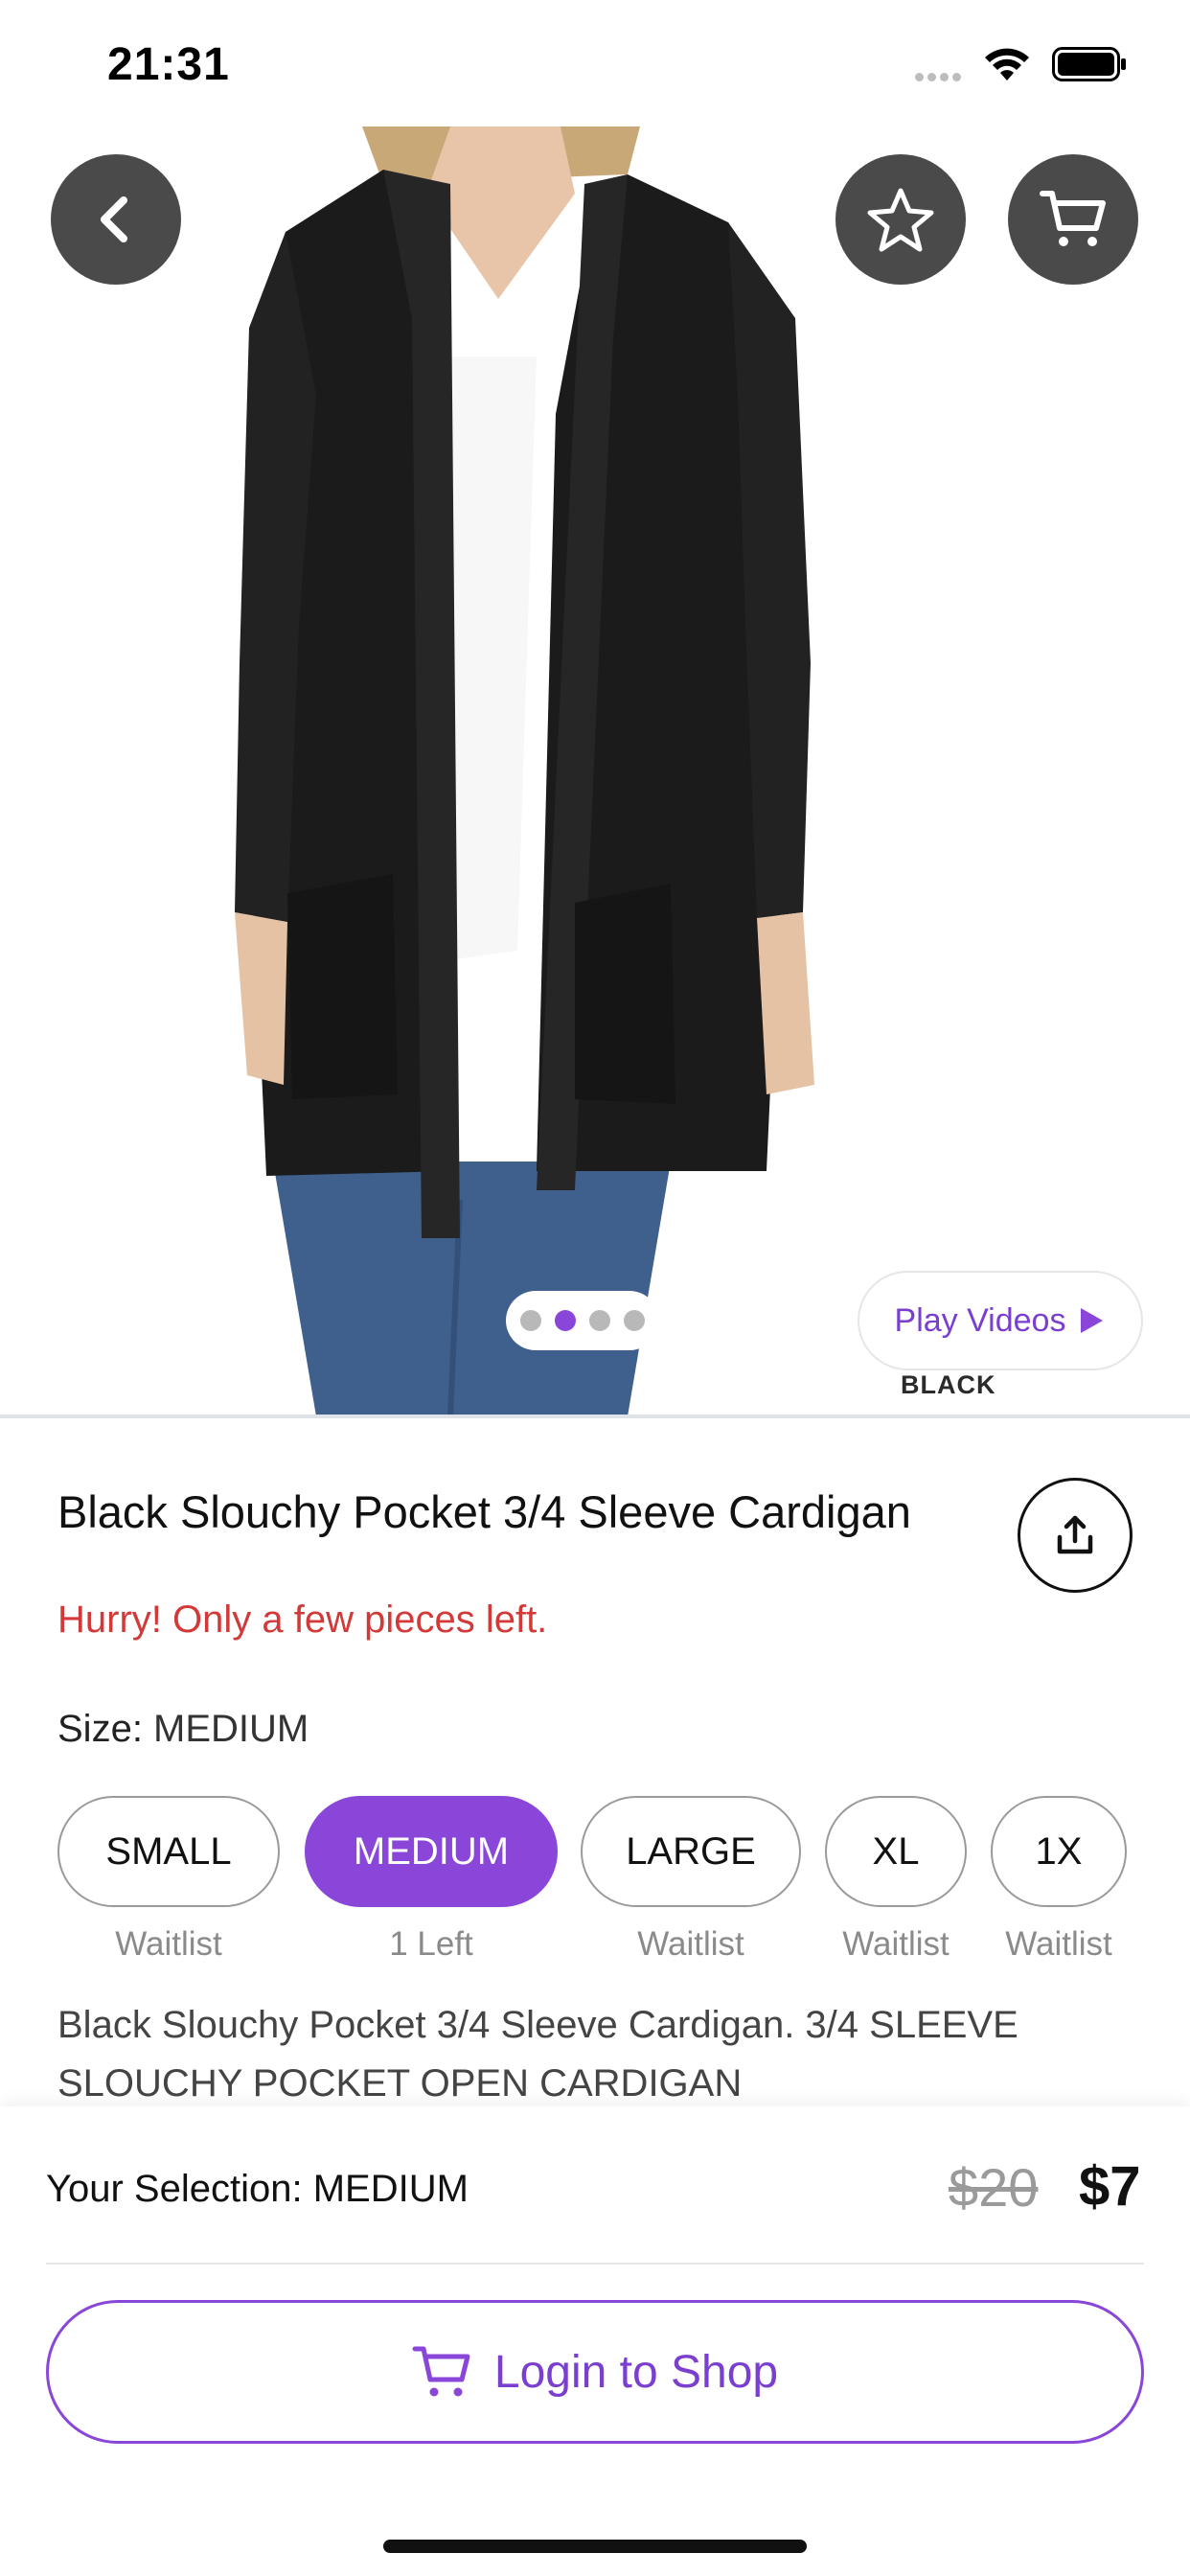 This screenshot has height=2576, width=1190. Describe the element at coordinates (1007, 64) in the screenshot. I see `wifi-icon` at that location.